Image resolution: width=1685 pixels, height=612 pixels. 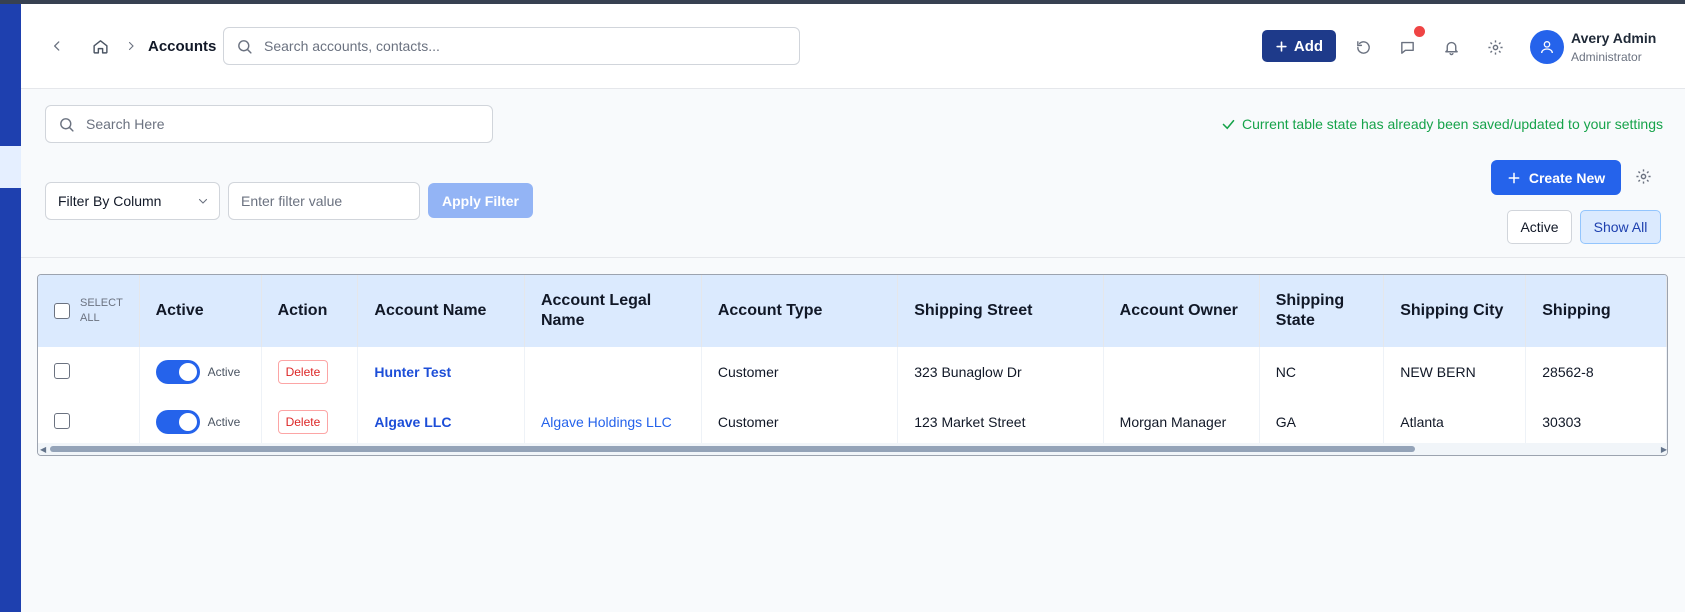 I want to click on legal-name-cell: Algave Holdings LLC, so click(x=613, y=422).